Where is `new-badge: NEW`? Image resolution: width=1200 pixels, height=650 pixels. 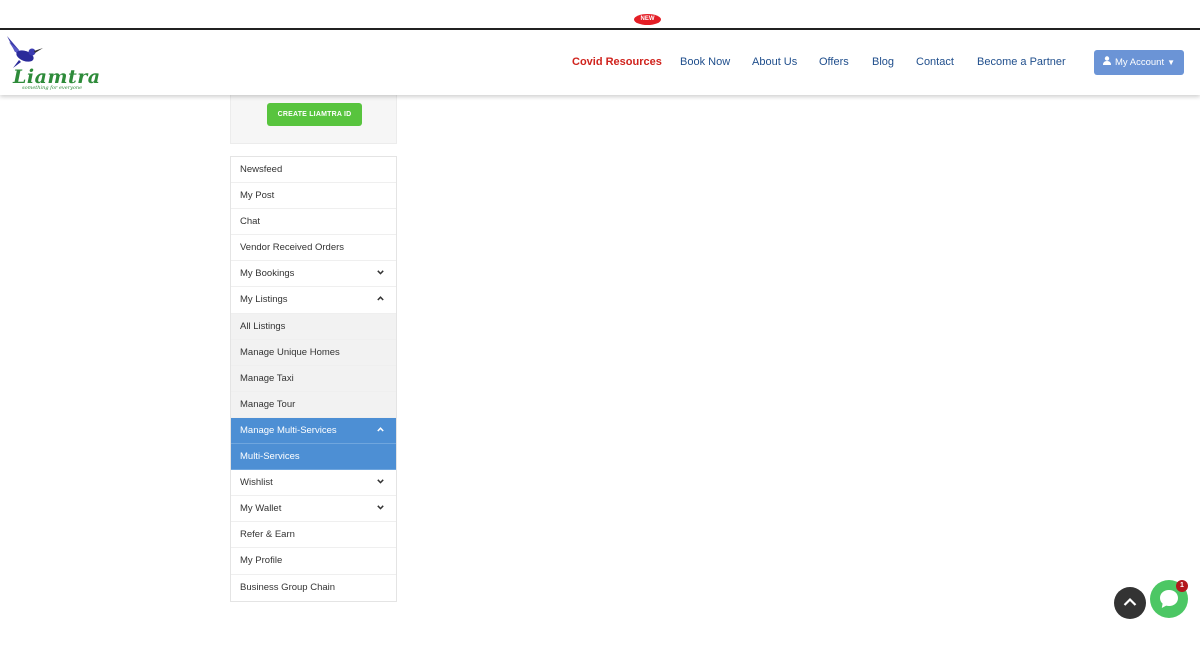
new-badge: NEW is located at coordinates (647, 19).